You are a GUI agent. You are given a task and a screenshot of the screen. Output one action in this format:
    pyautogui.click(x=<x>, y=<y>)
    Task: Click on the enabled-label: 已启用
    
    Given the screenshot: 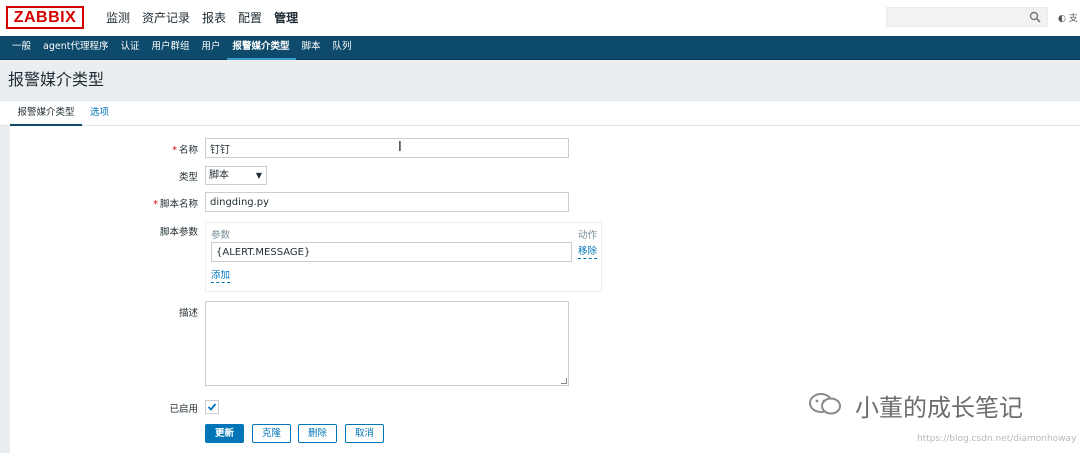 What is the action you would take?
    pyautogui.click(x=183, y=409)
    